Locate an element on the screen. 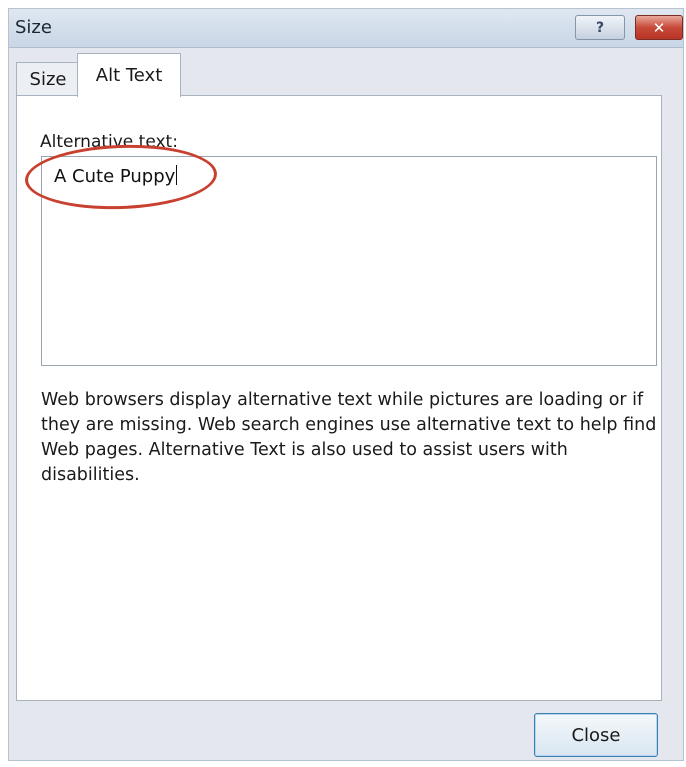 The image size is (686, 767). close-icon: ✕ is located at coordinates (659, 27).